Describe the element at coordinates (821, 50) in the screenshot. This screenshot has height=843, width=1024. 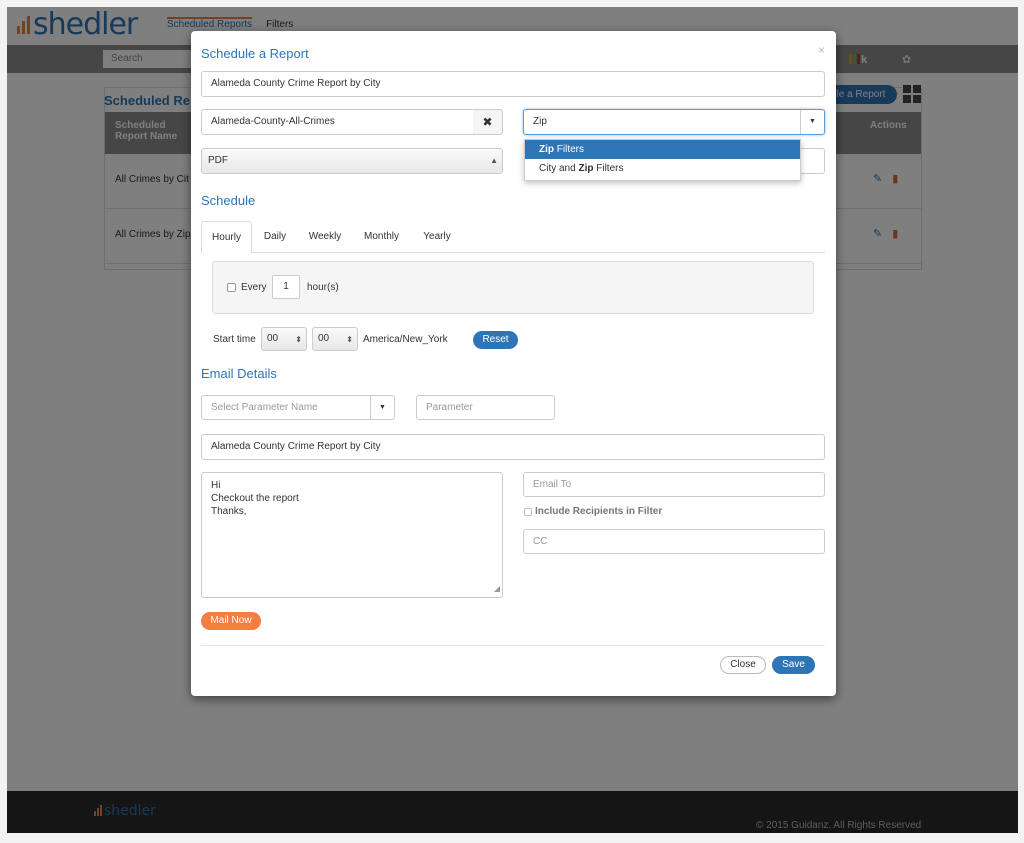
I see `close-icon: ×` at that location.